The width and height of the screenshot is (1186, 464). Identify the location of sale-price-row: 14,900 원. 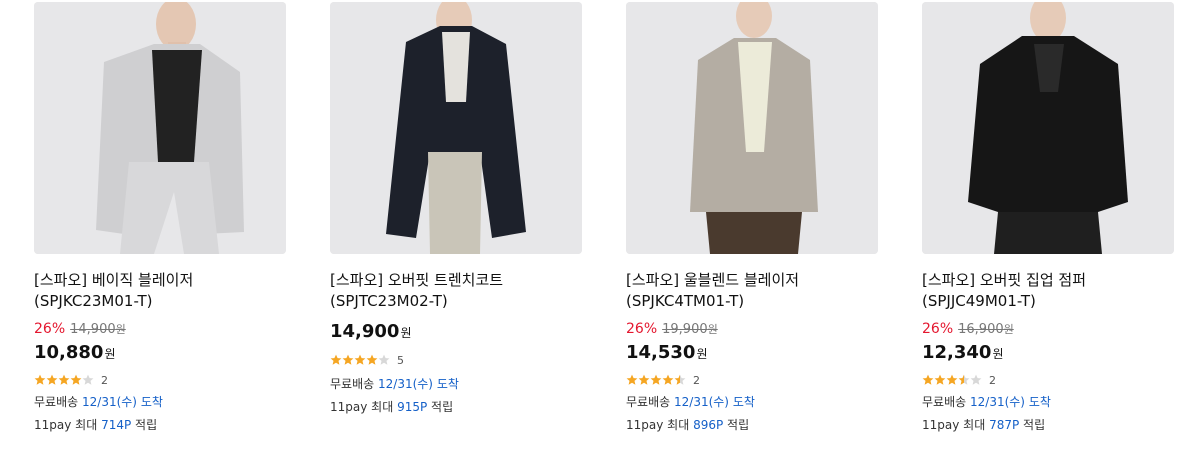
(456, 333).